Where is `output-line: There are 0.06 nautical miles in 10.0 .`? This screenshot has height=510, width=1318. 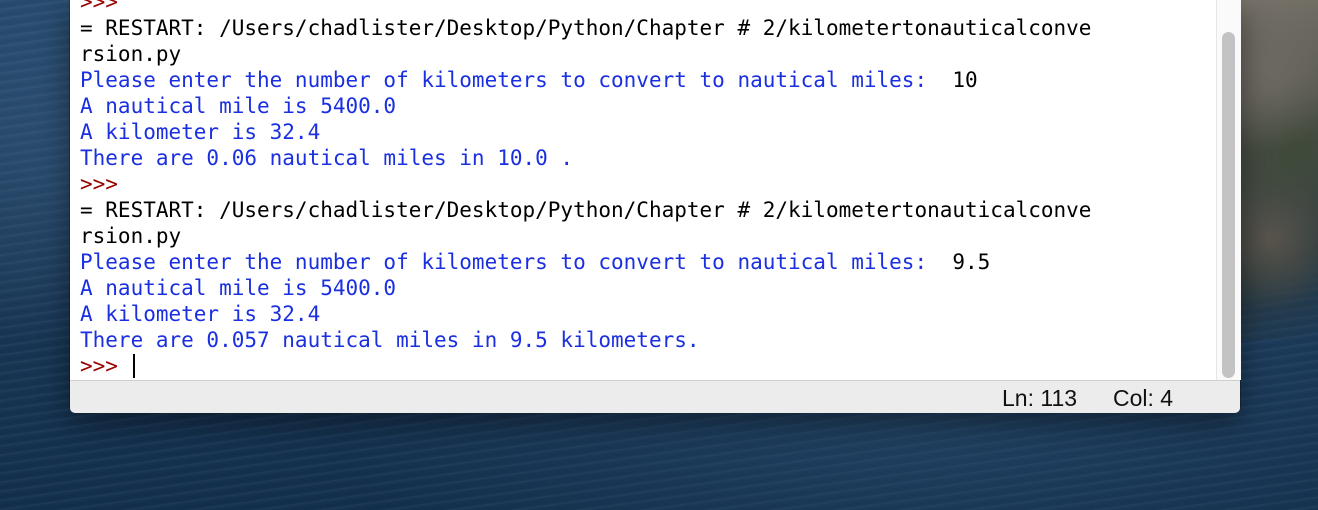
output-line: There are 0.06 nautical miles in 10.0 . is located at coordinates (327, 158).